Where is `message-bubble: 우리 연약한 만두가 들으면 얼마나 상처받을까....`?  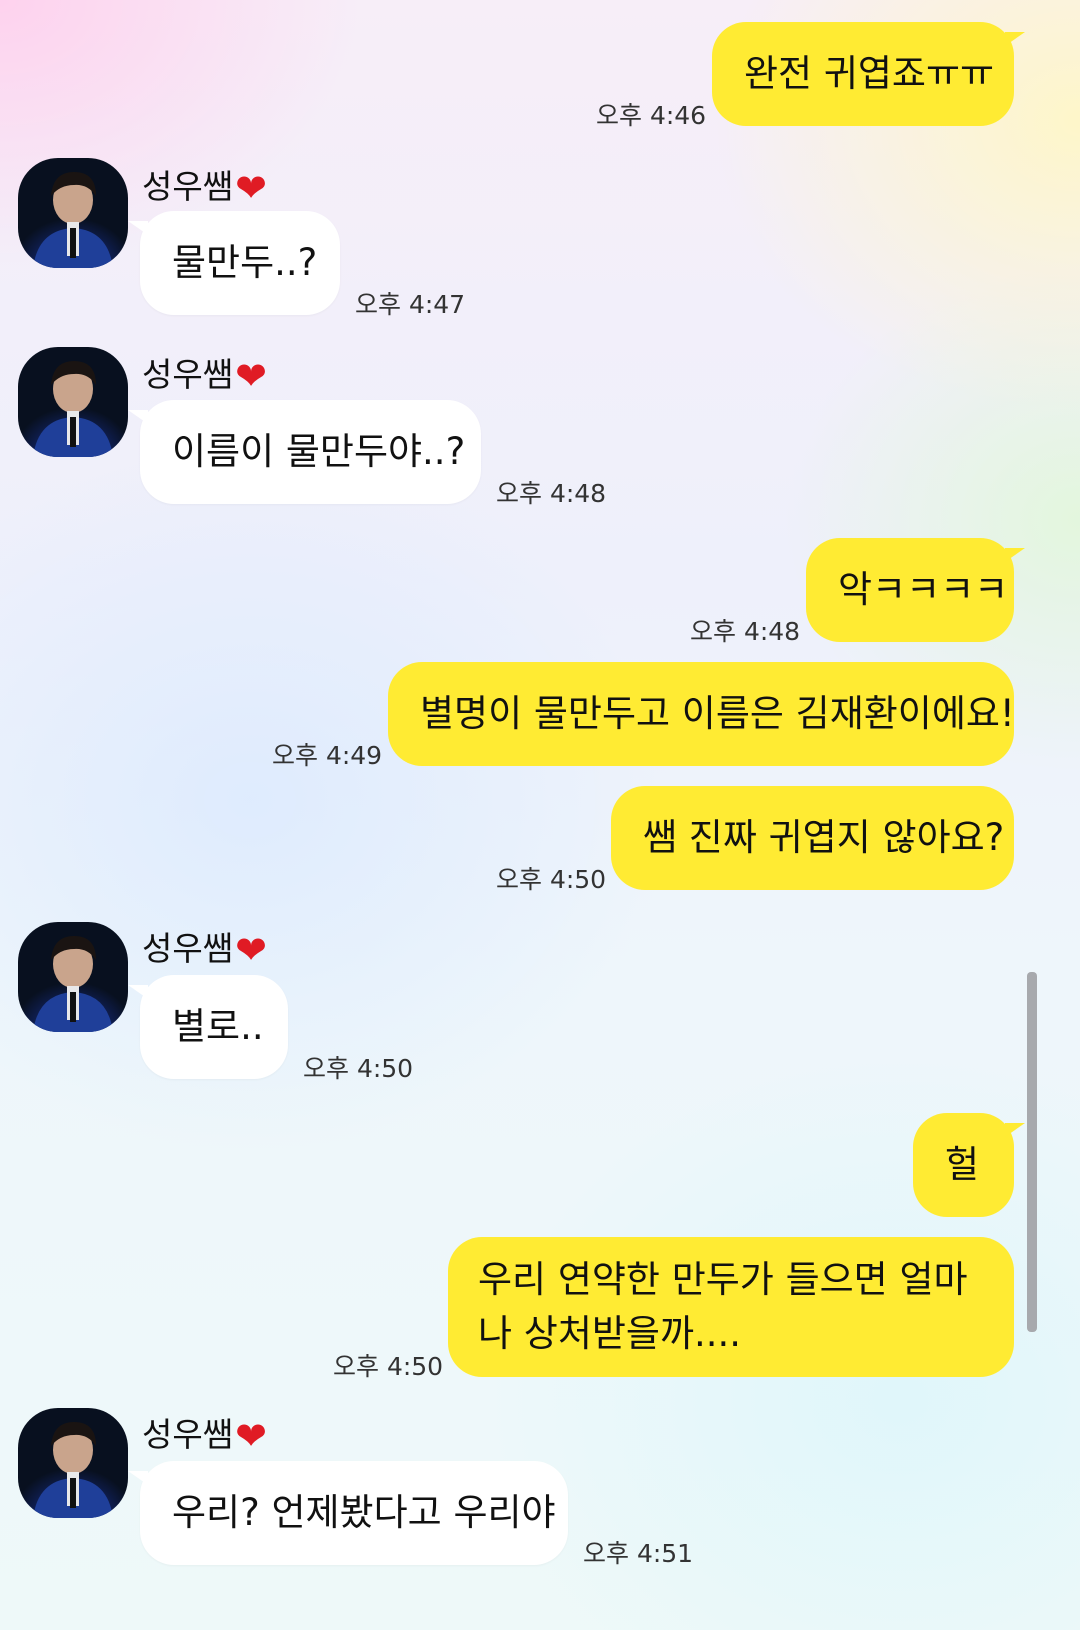 message-bubble: 우리 연약한 만두가 들으면 얼마나 상처받을까.... is located at coordinates (731, 1307).